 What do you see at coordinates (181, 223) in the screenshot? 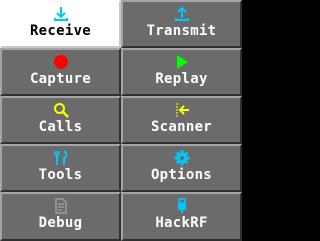
I see `menu-item-label: HackRF` at bounding box center [181, 223].